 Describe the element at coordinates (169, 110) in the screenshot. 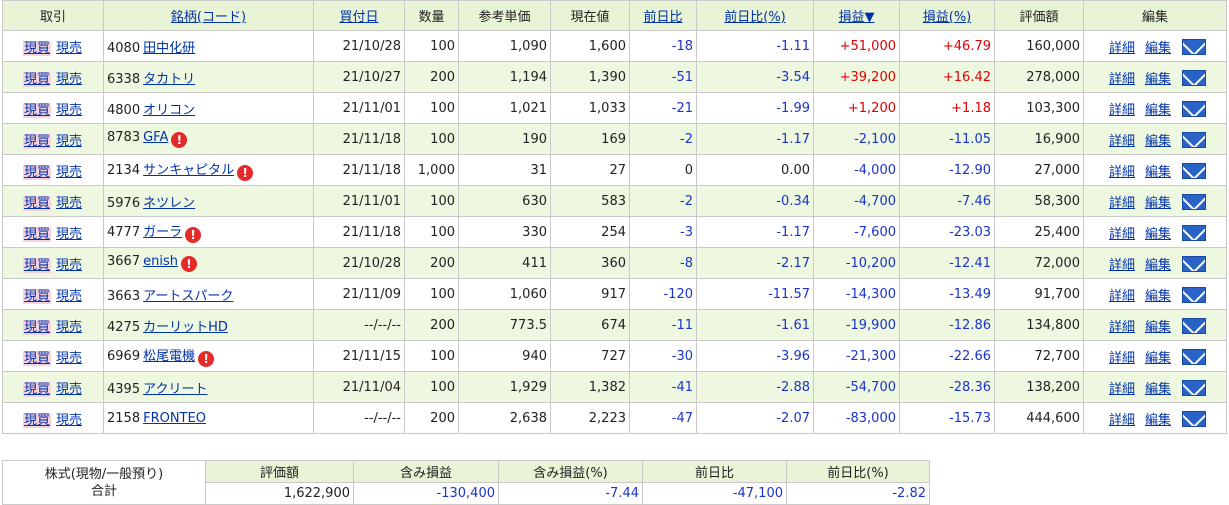

I see `stock-name-link: オリコン` at that location.